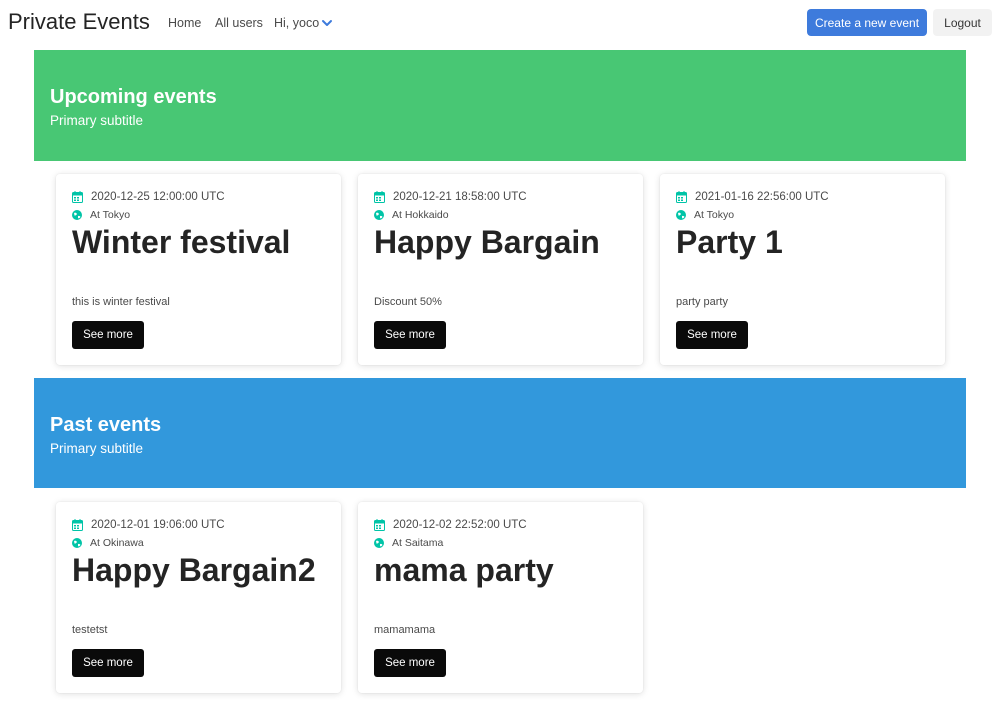 Image resolution: width=1000 pixels, height=713 pixels. What do you see at coordinates (418, 543) in the screenshot?
I see `event-location-text: At Saitama` at bounding box center [418, 543].